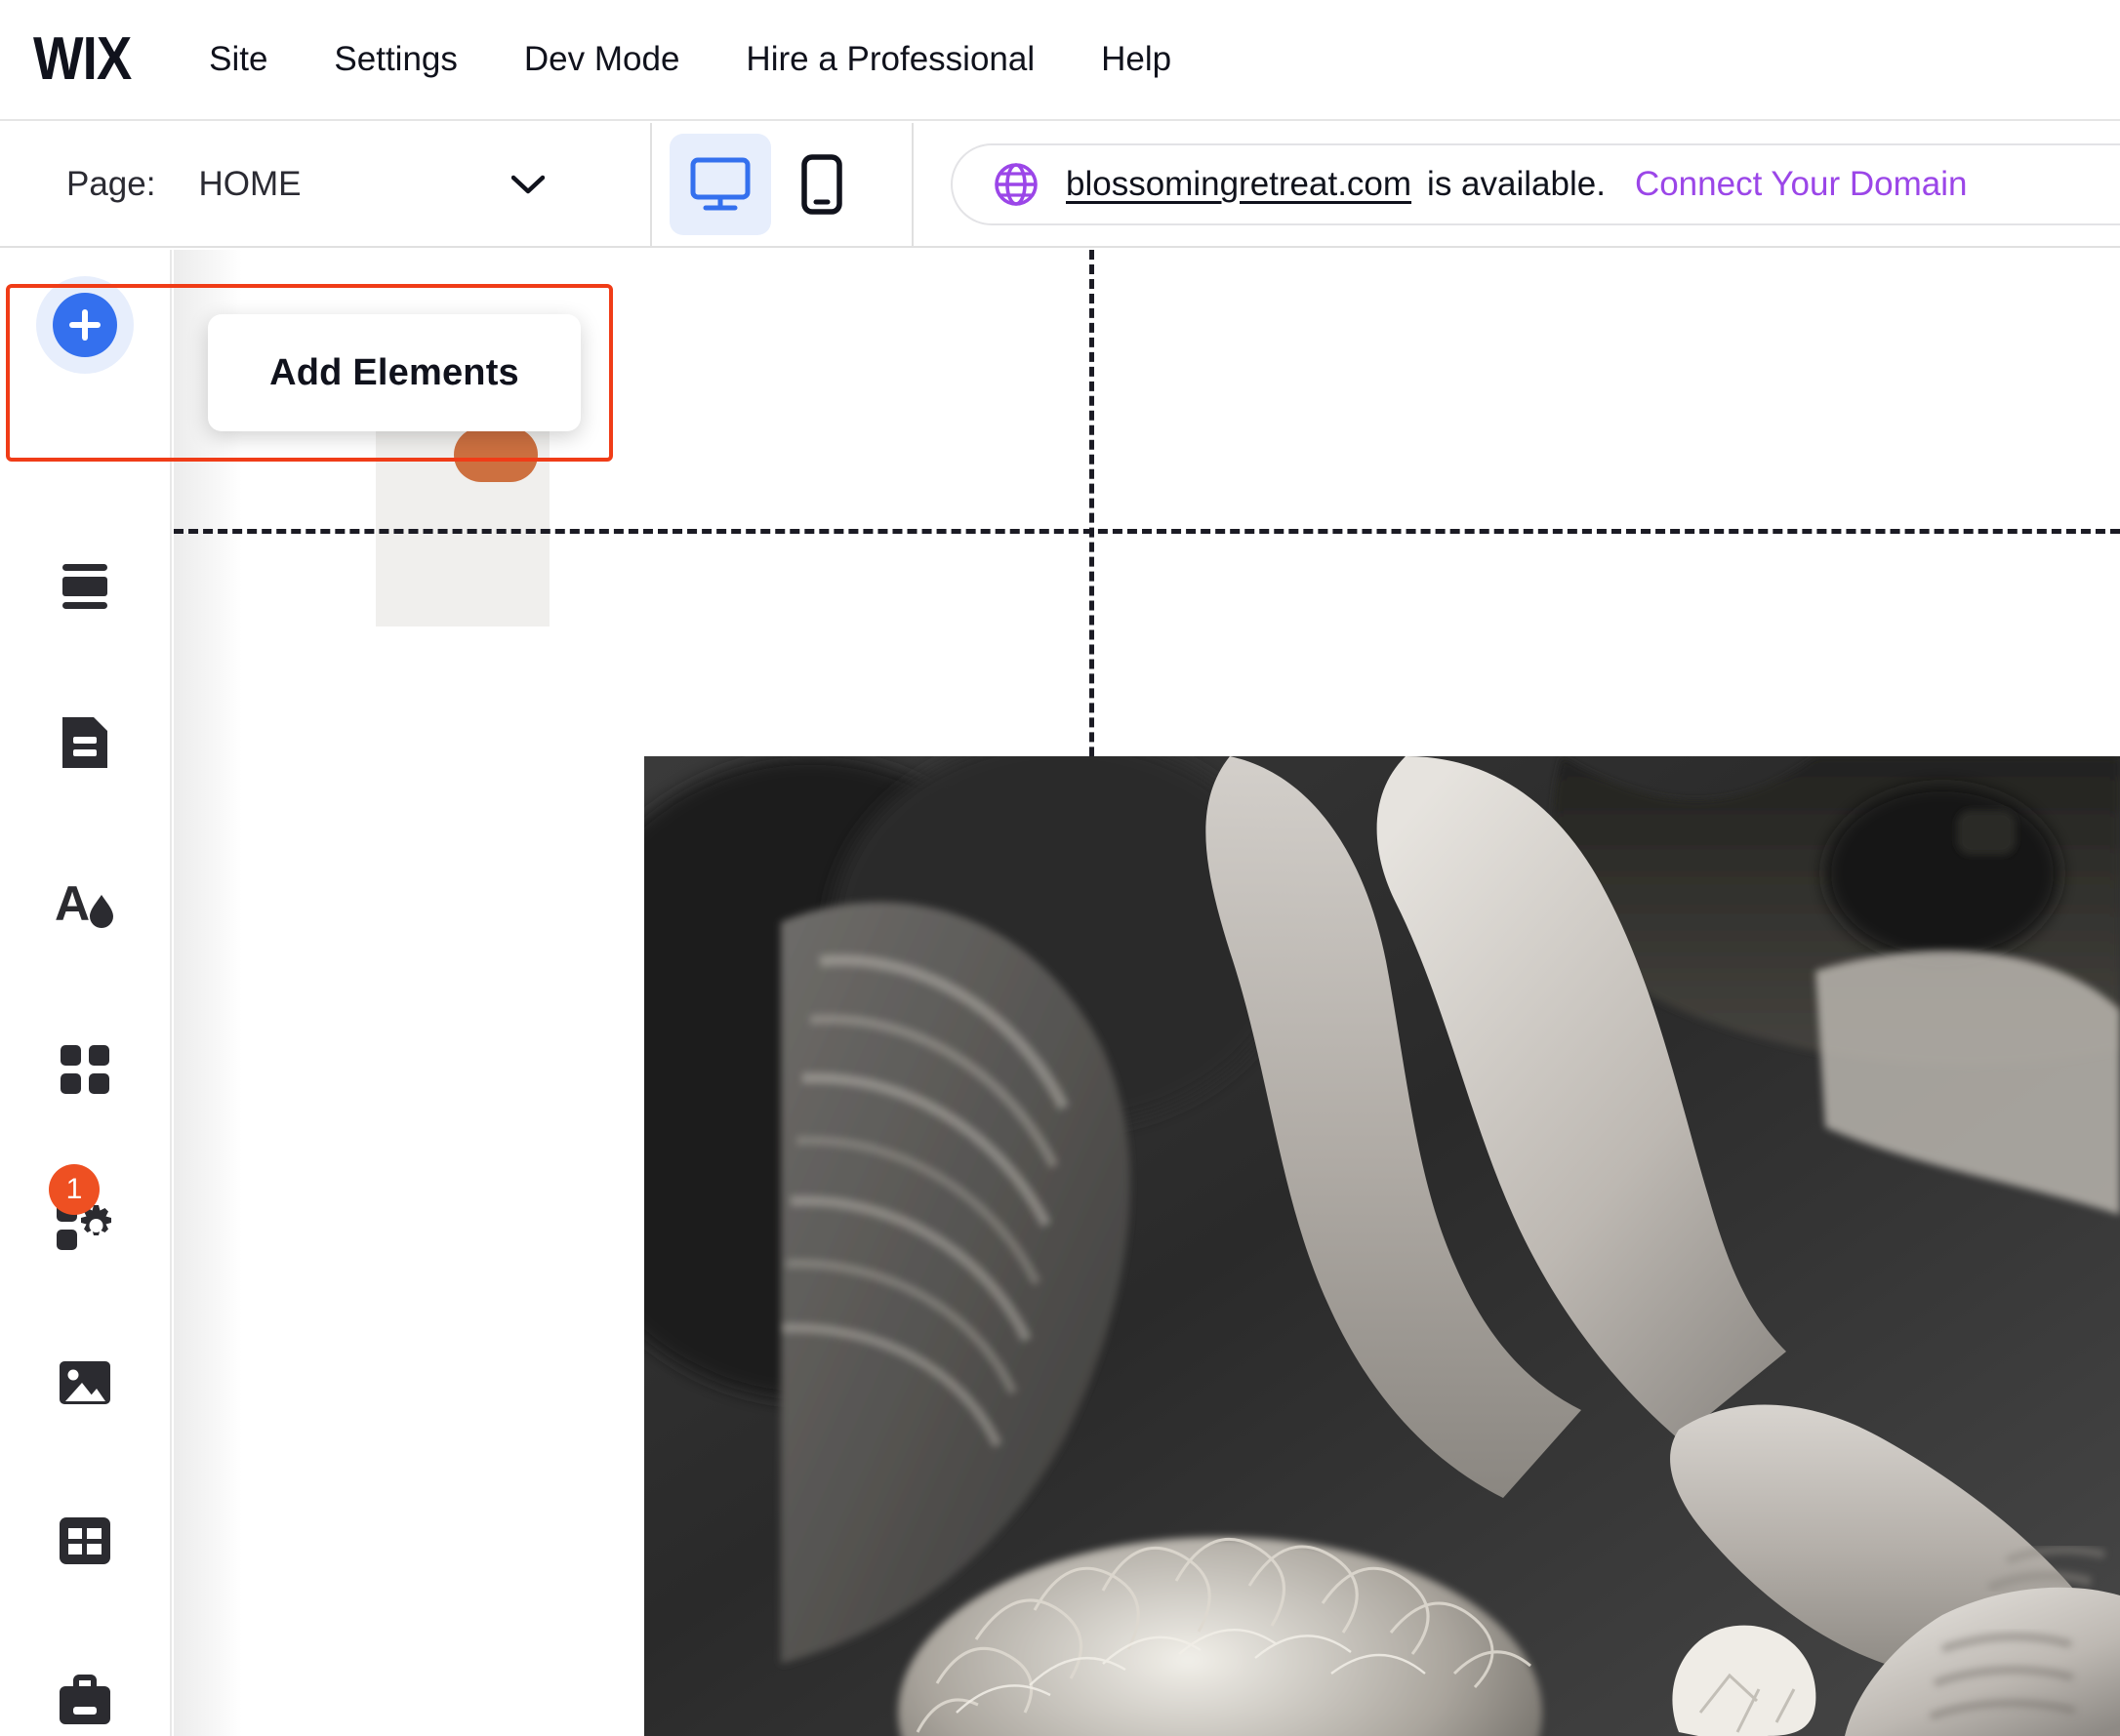 Image resolution: width=2120 pixels, height=1736 pixels. I want to click on page-document-icon, so click(85, 742).